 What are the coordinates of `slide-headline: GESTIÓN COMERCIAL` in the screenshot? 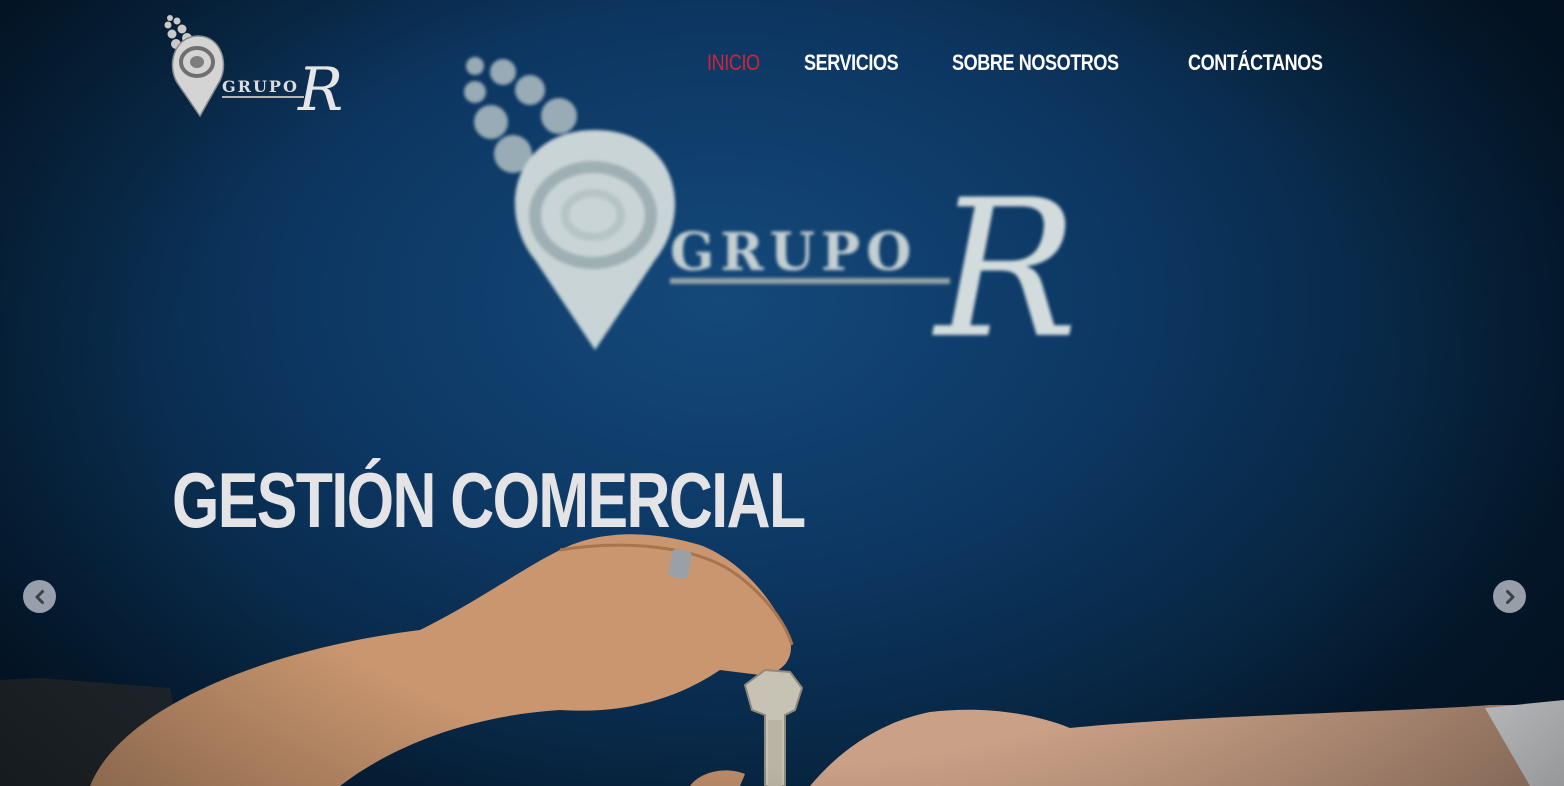 It's located at (489, 500).